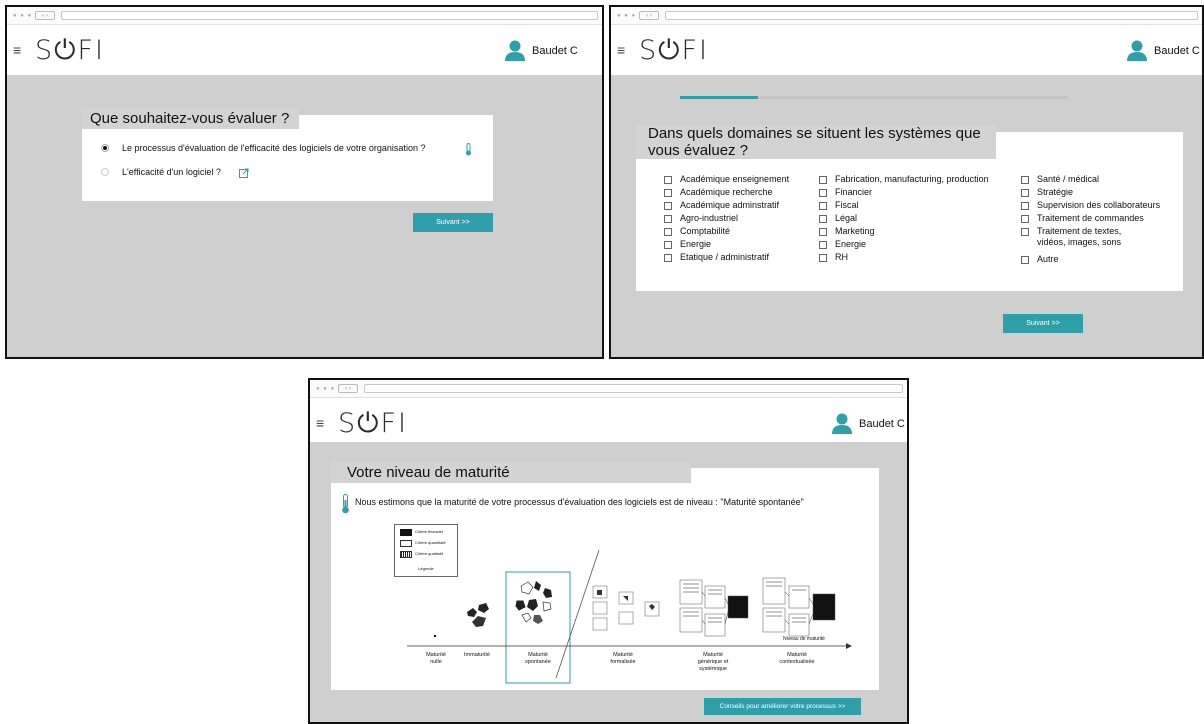 The image size is (1204, 724). I want to click on domain-label: Financier, so click(854, 192).